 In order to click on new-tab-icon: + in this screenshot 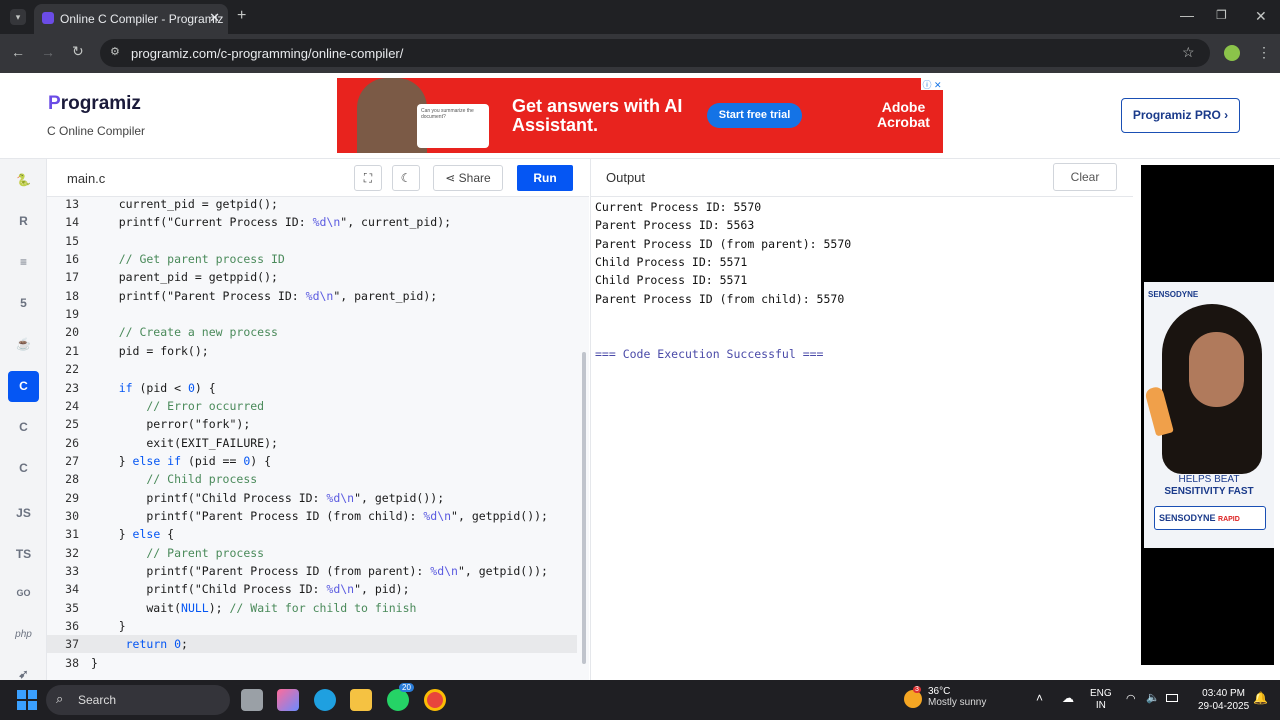, I will do `click(241, 16)`.